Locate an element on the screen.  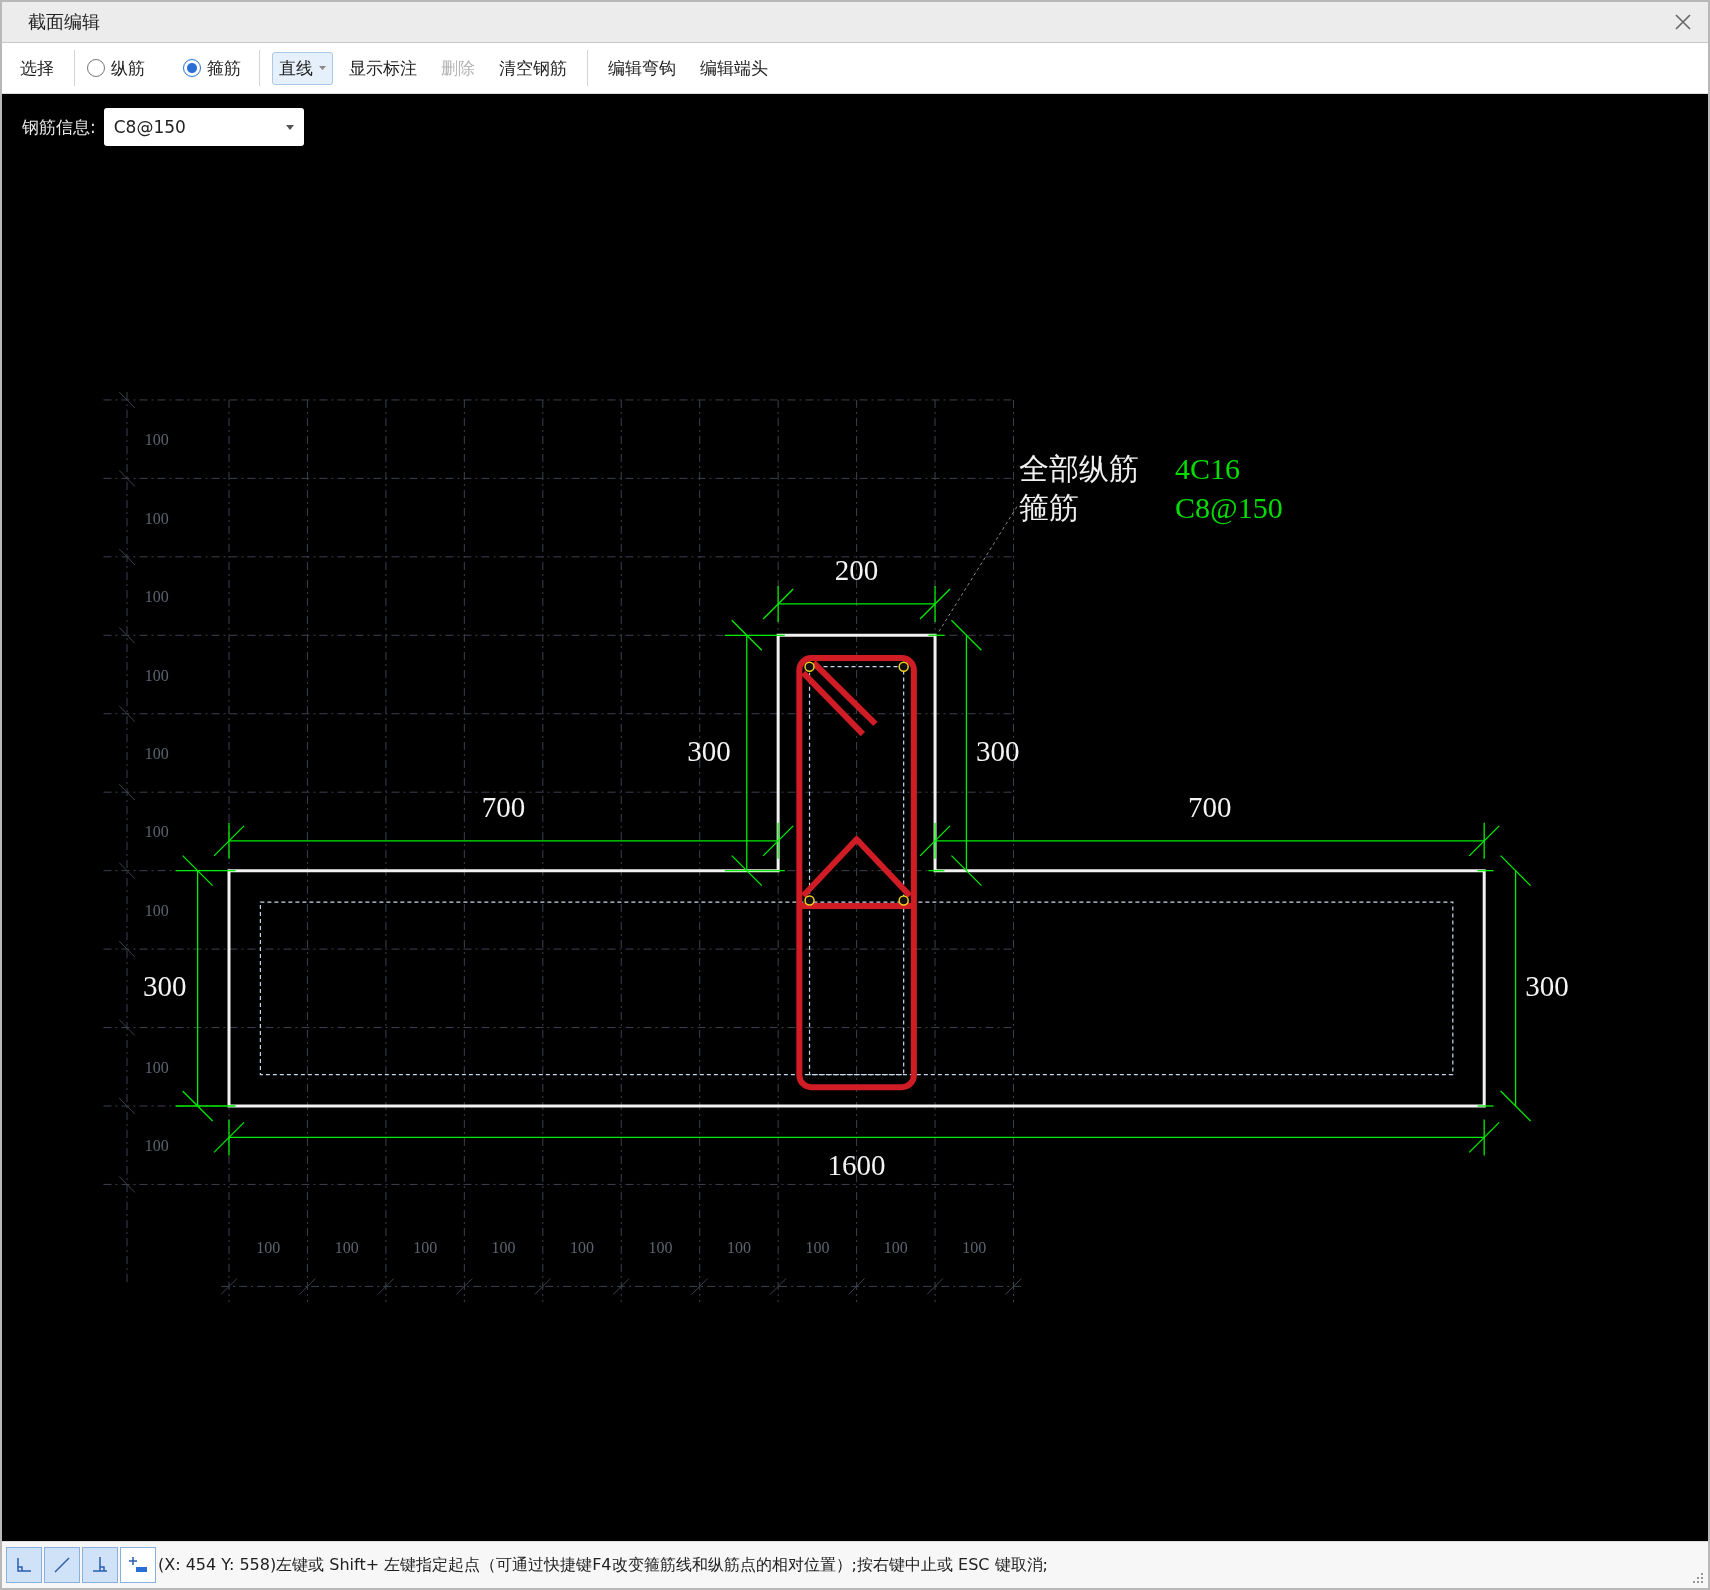
rebar-info-label: 钢筋信息: is located at coordinates (59, 127).